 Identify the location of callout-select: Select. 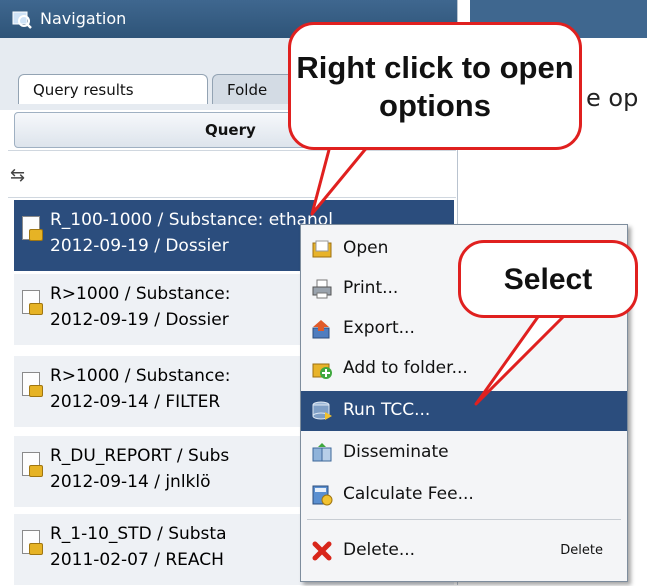
(548, 279).